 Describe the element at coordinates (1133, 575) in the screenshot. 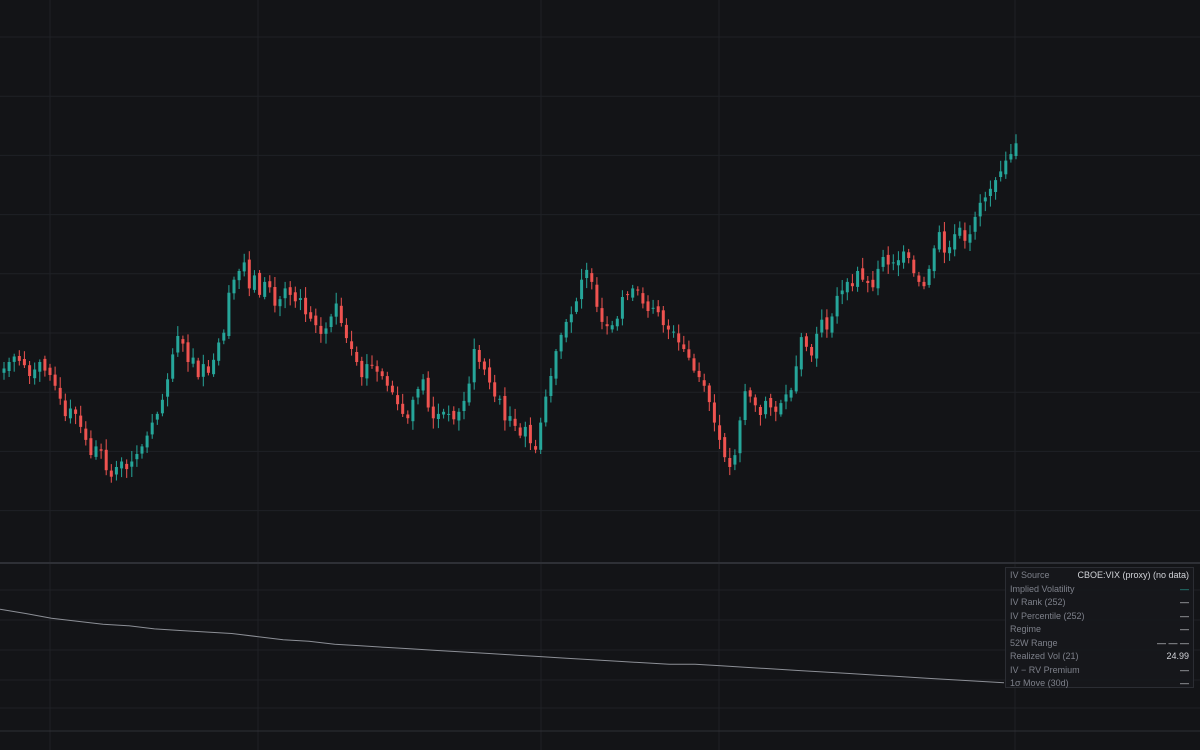

I see `iv-source-value: CBOE:VIX (proxy) (no data)` at that location.